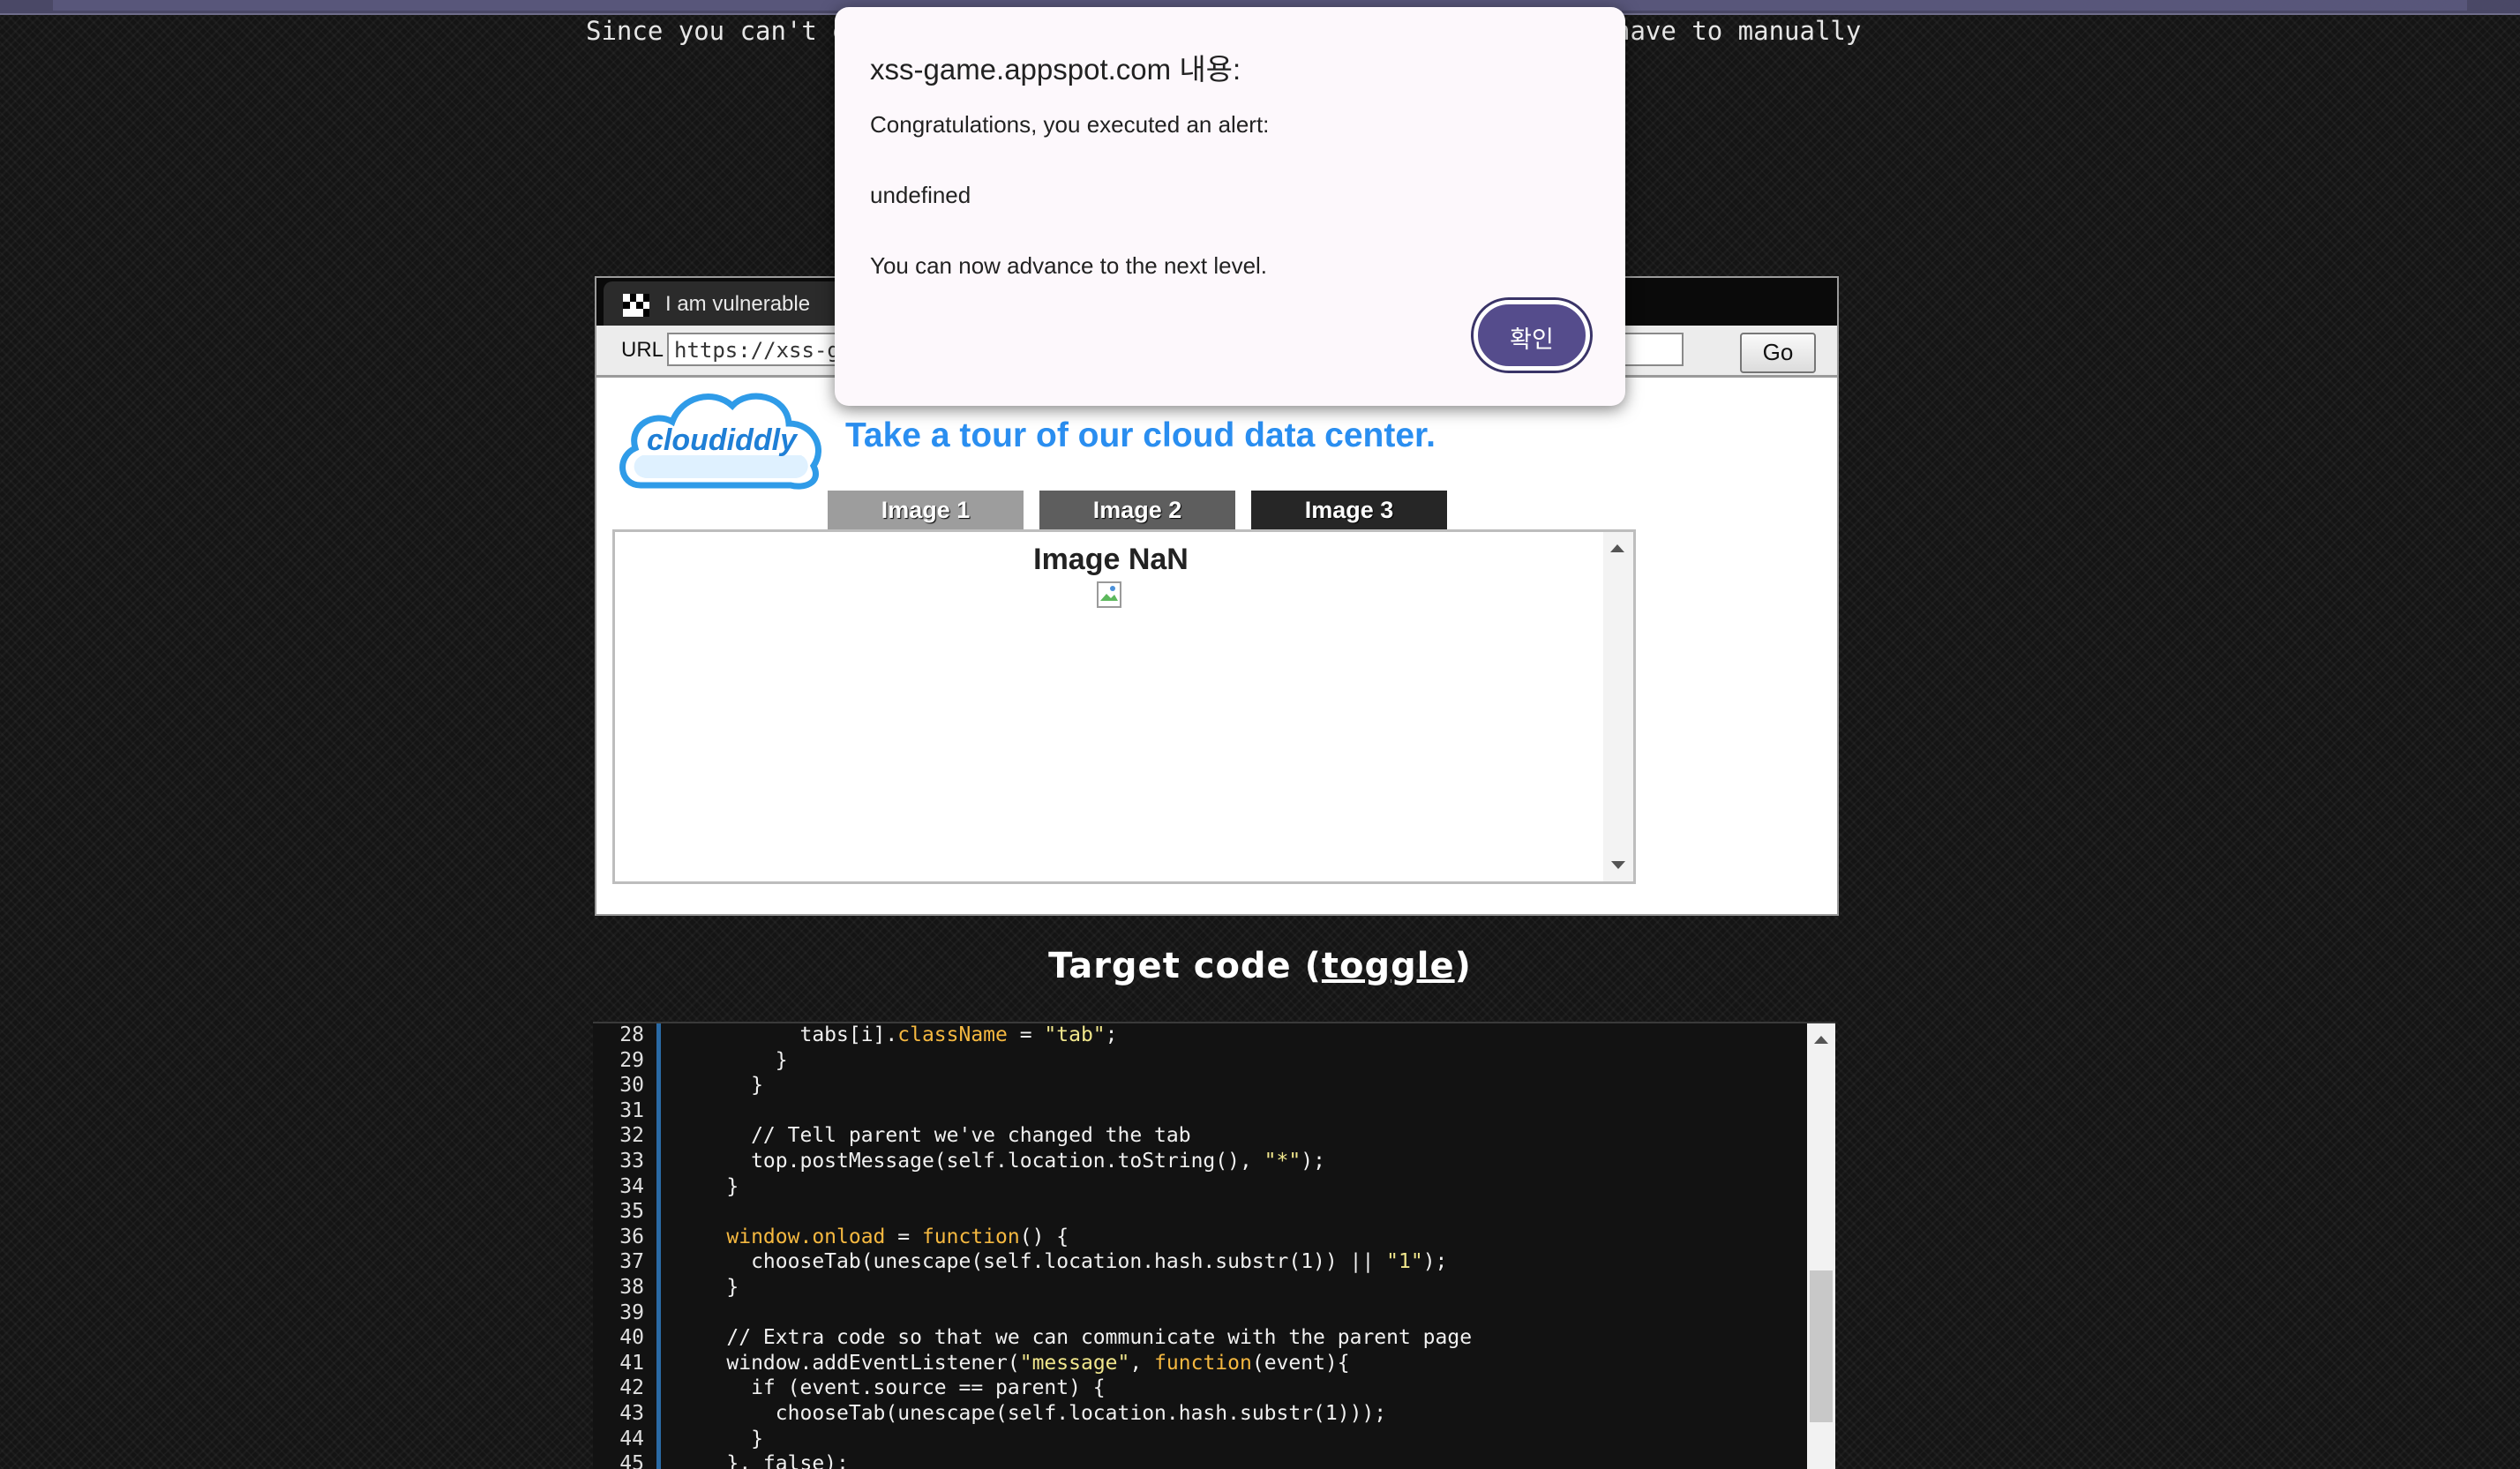 This screenshot has height=1469, width=2520. What do you see at coordinates (631, 1438) in the screenshot?
I see `line-number: 44` at bounding box center [631, 1438].